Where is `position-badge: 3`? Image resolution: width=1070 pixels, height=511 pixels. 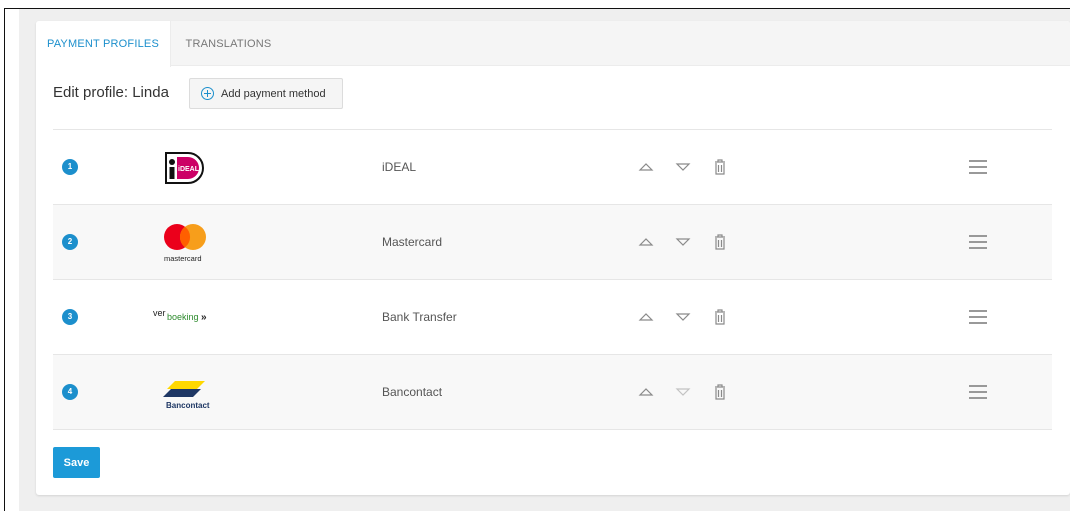 position-badge: 3 is located at coordinates (70, 317).